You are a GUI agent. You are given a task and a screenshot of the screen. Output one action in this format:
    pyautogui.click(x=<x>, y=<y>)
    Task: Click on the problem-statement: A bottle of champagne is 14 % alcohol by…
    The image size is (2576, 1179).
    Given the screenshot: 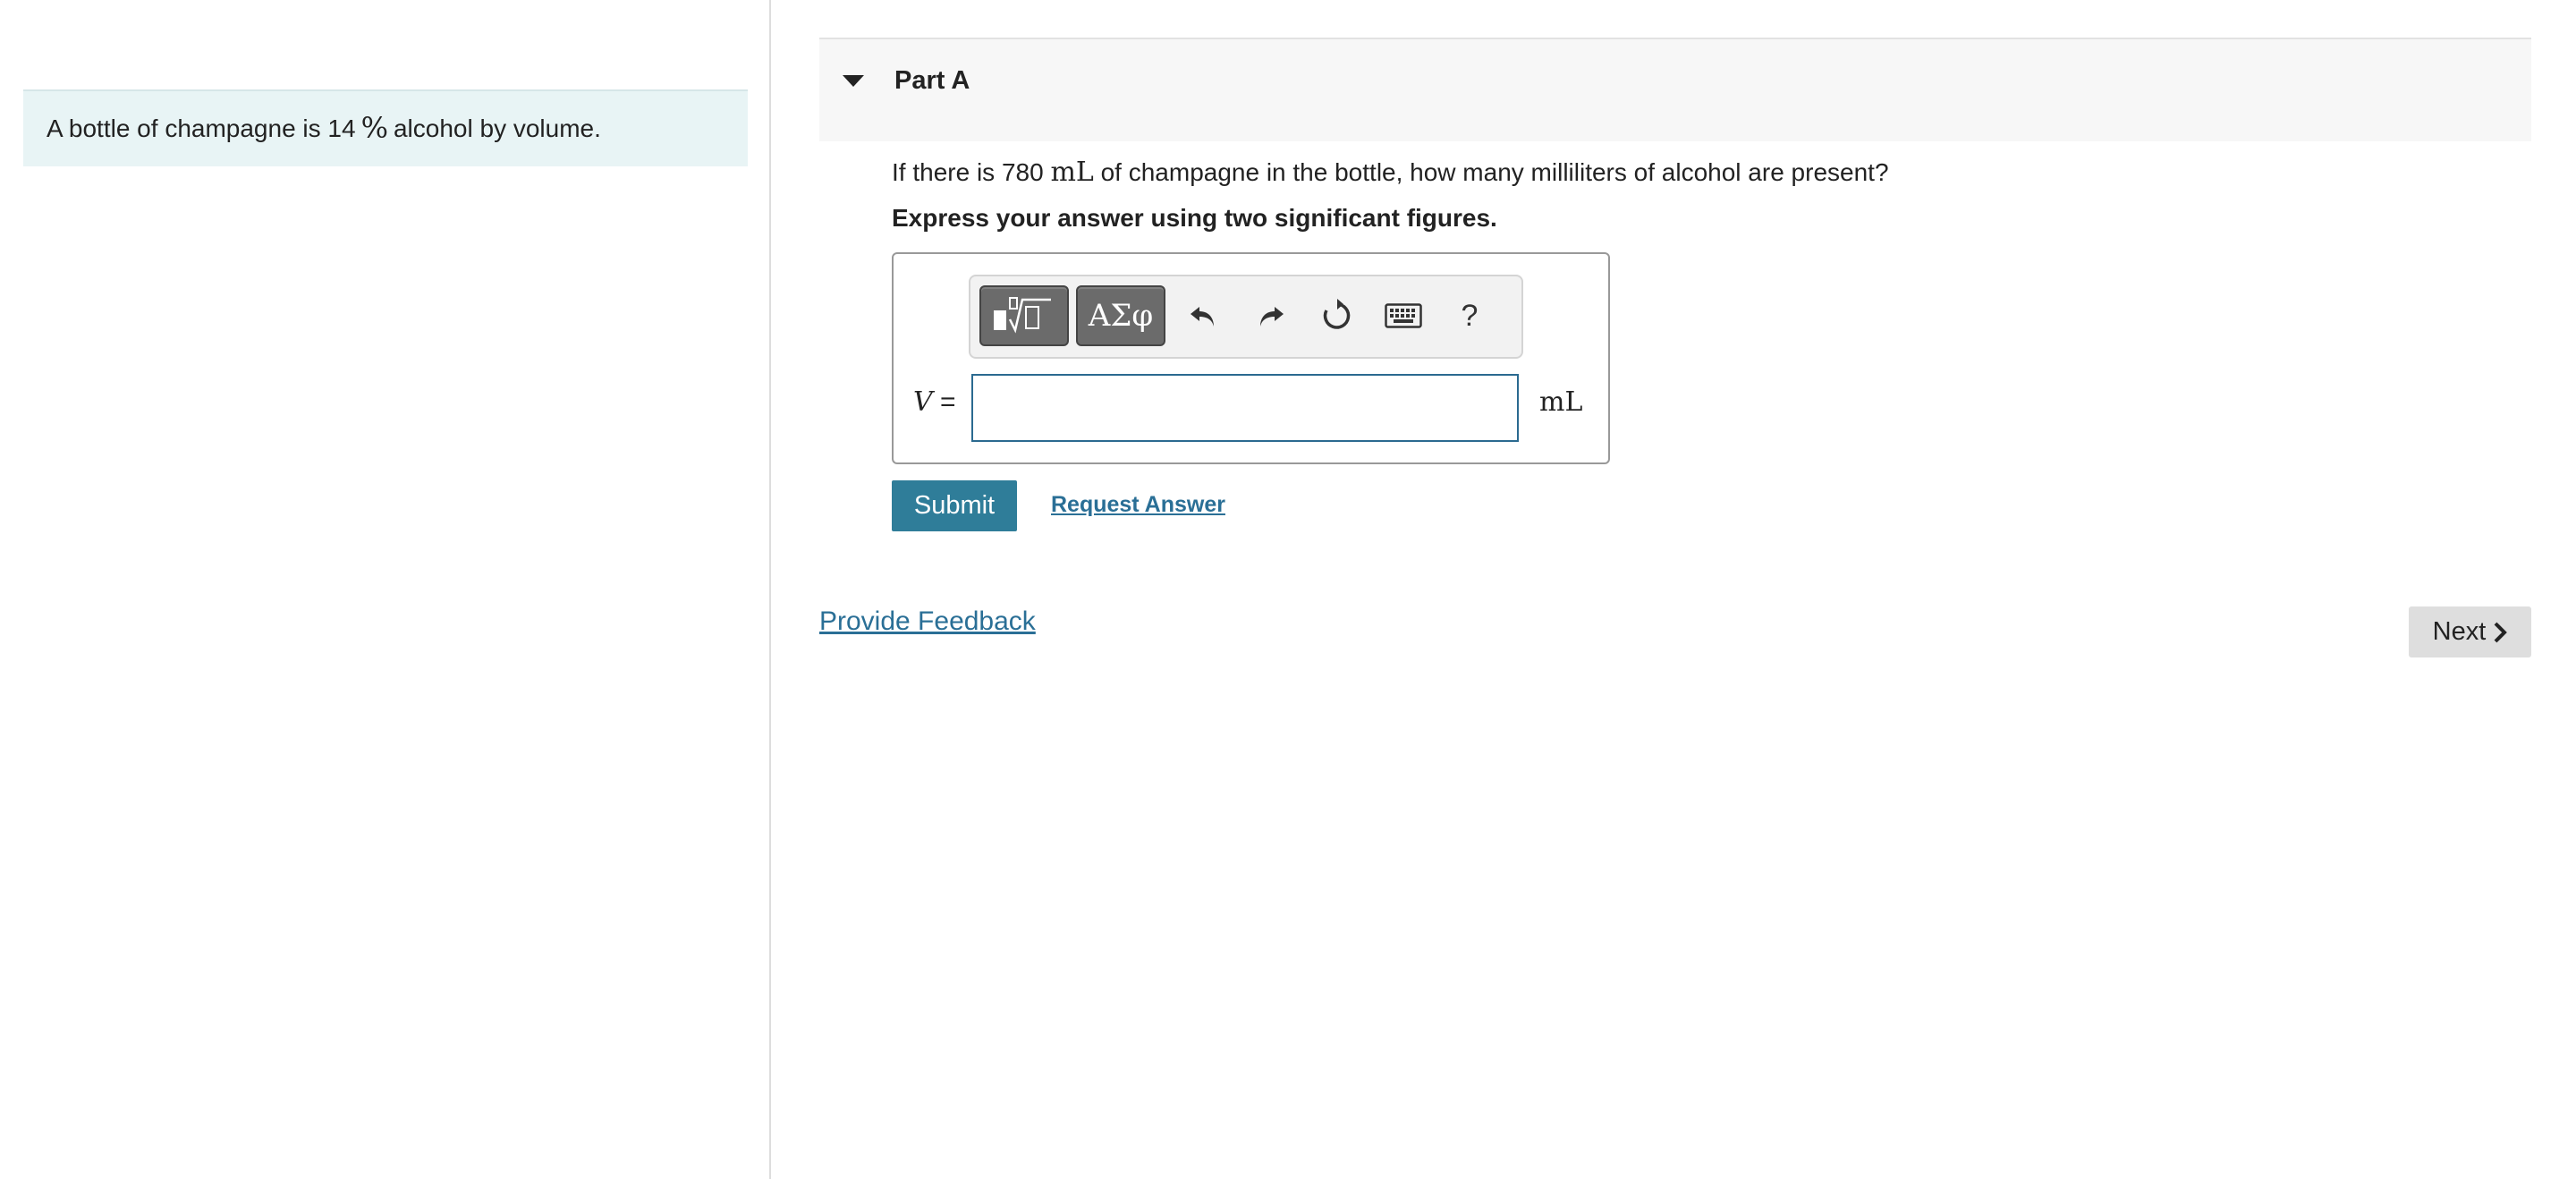 What is the action you would take?
    pyautogui.click(x=385, y=128)
    